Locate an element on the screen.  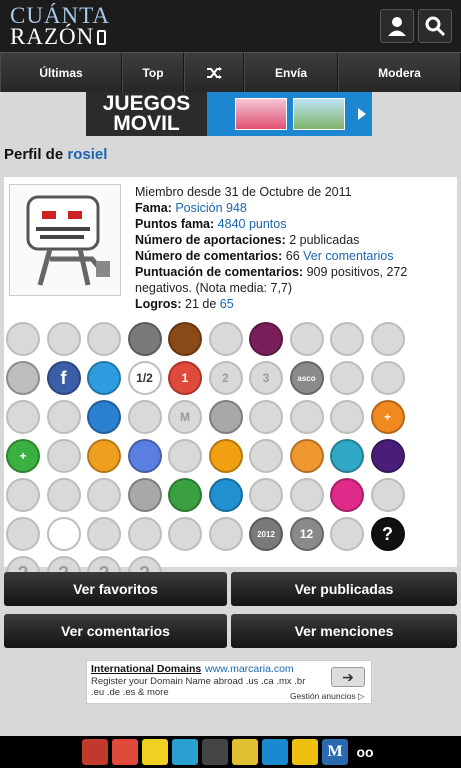
badge-olympics-icon is located at coordinates (63, 534).